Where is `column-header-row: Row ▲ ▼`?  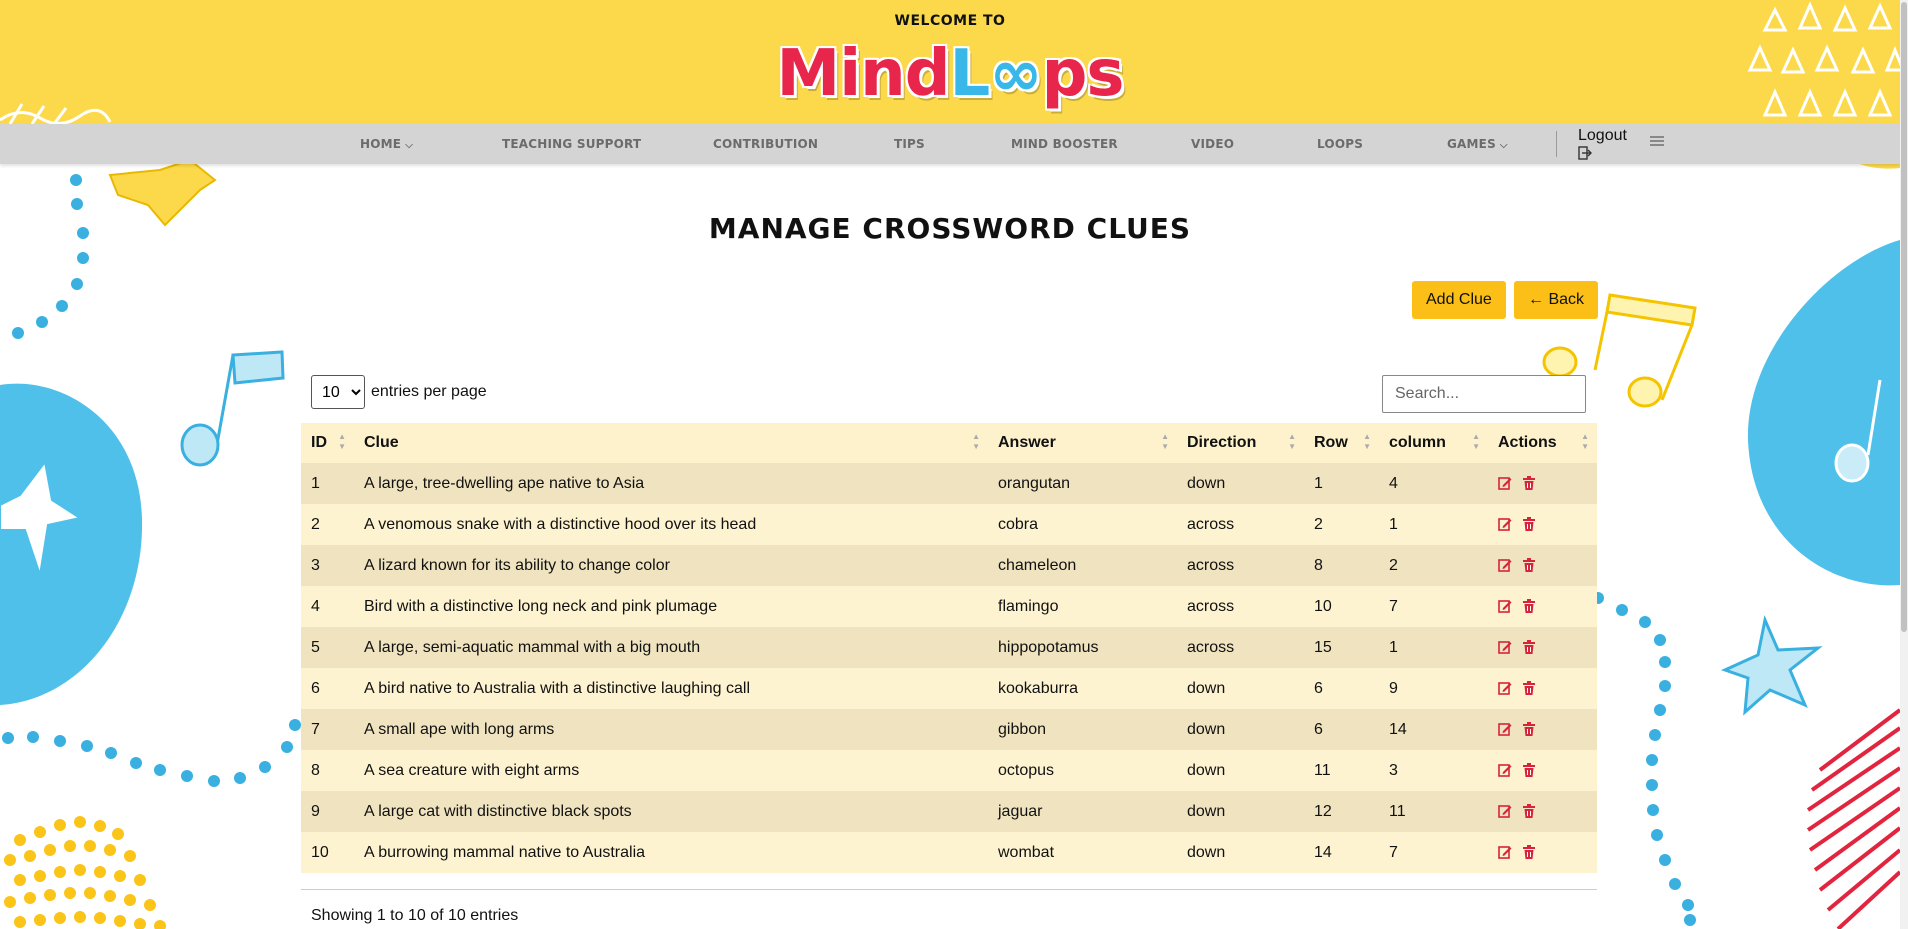 column-header-row: Row ▲ ▼ is located at coordinates (1341, 443).